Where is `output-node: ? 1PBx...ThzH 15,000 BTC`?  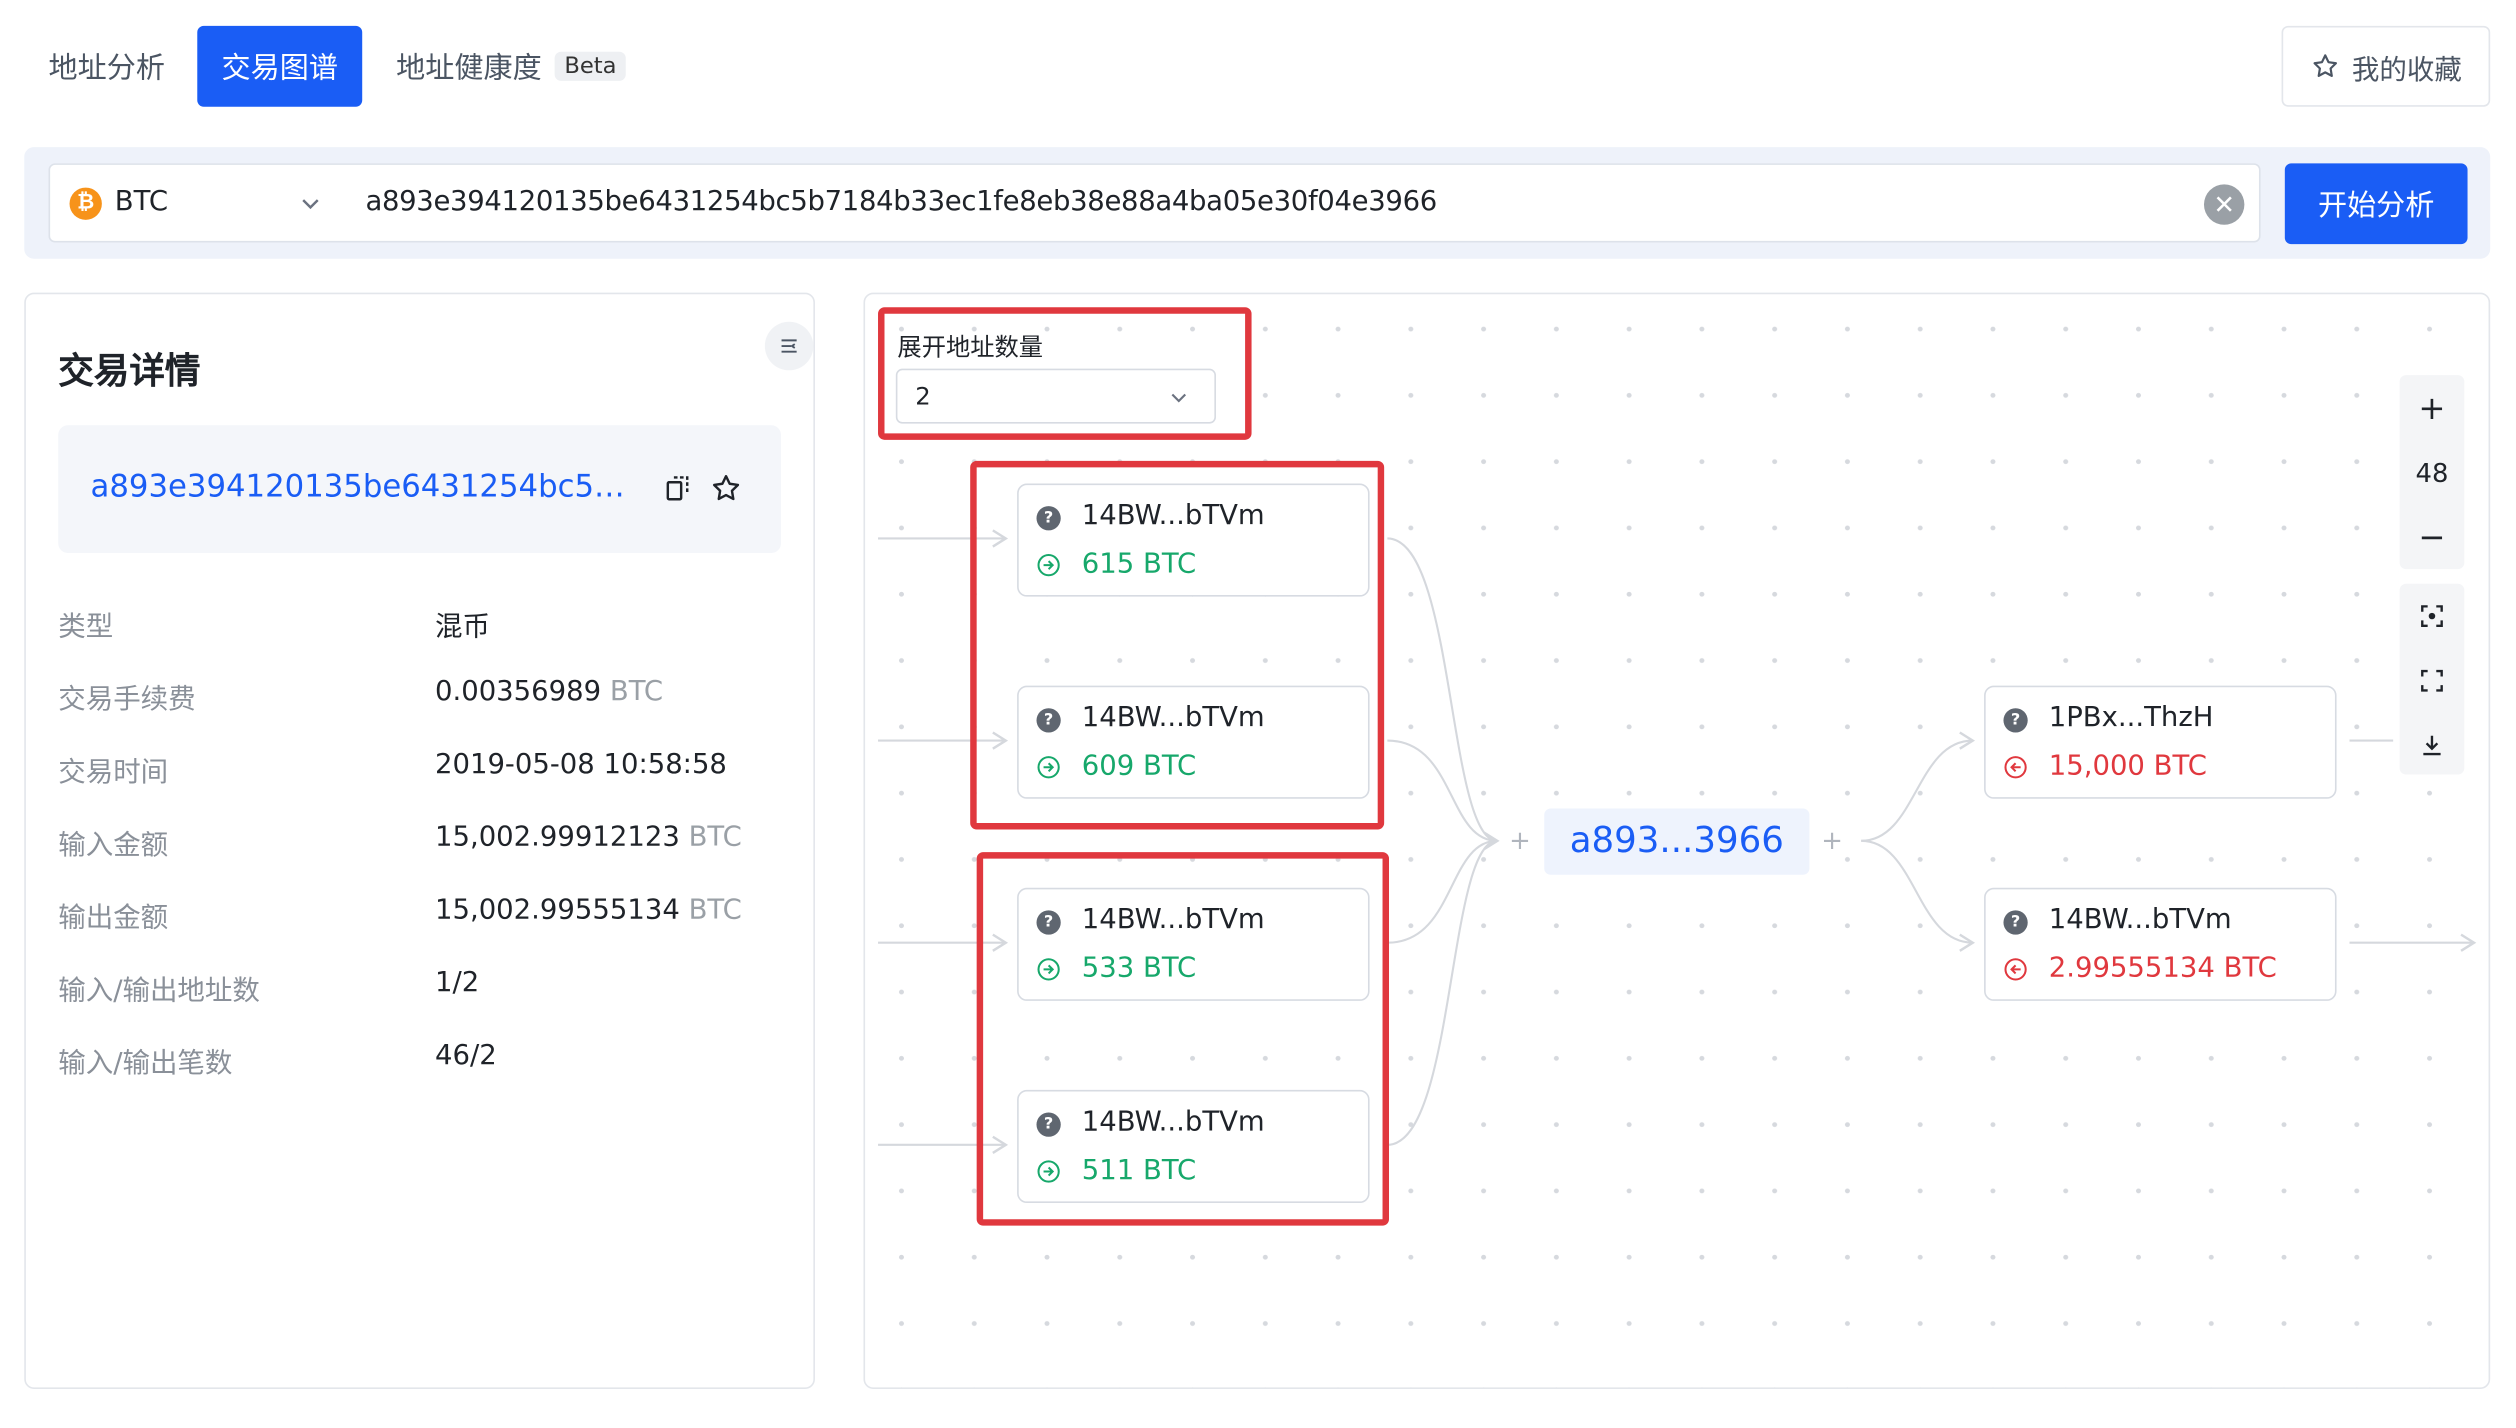
output-node: ? 1PBx...ThzH 15,000 BTC is located at coordinates (2160, 742).